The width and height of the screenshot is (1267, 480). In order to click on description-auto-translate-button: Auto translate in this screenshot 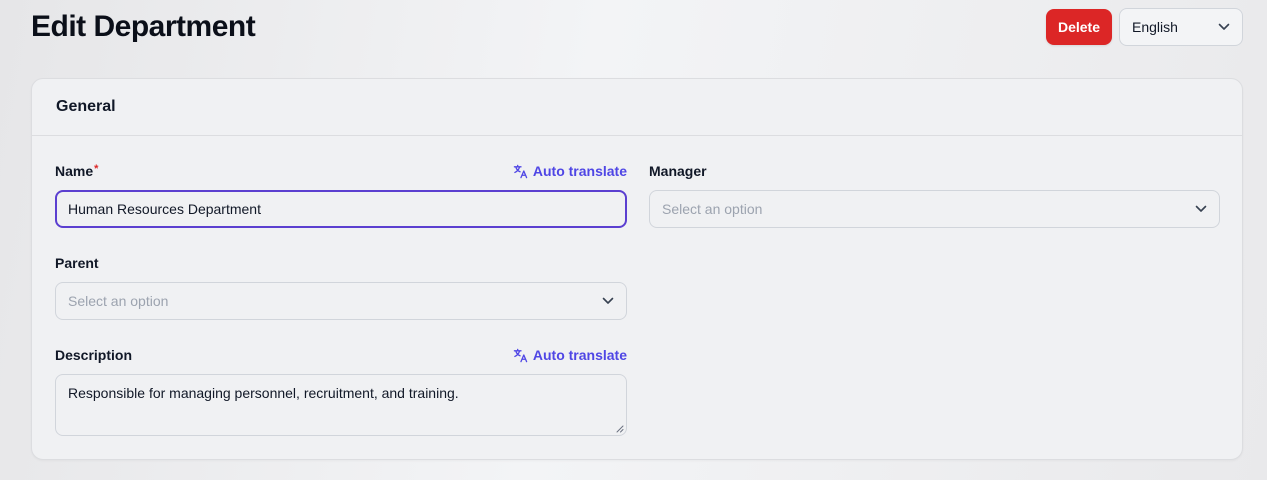, I will do `click(570, 355)`.